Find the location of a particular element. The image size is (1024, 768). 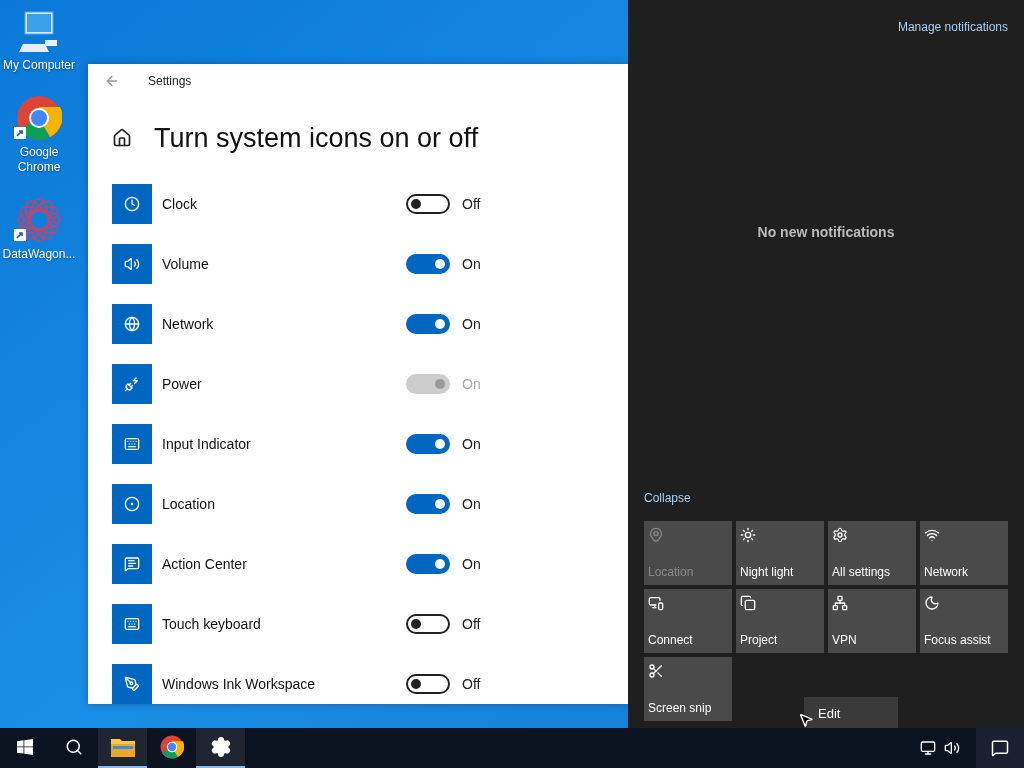

empty-message: No new notifications is located at coordinates (826, 232).